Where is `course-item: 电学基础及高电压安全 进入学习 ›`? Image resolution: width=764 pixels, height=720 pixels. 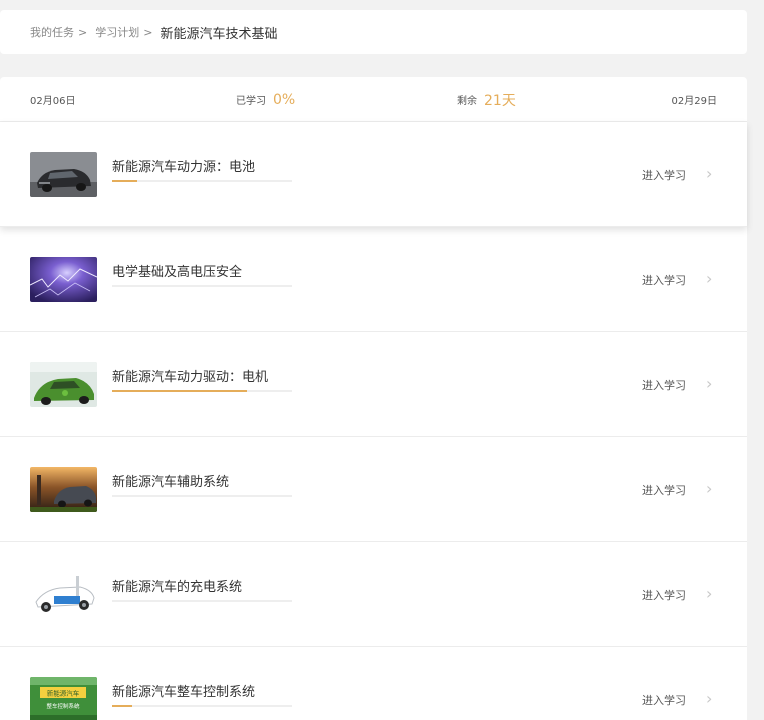
course-item: 电学基础及高电压安全 进入学习 › is located at coordinates (373, 279).